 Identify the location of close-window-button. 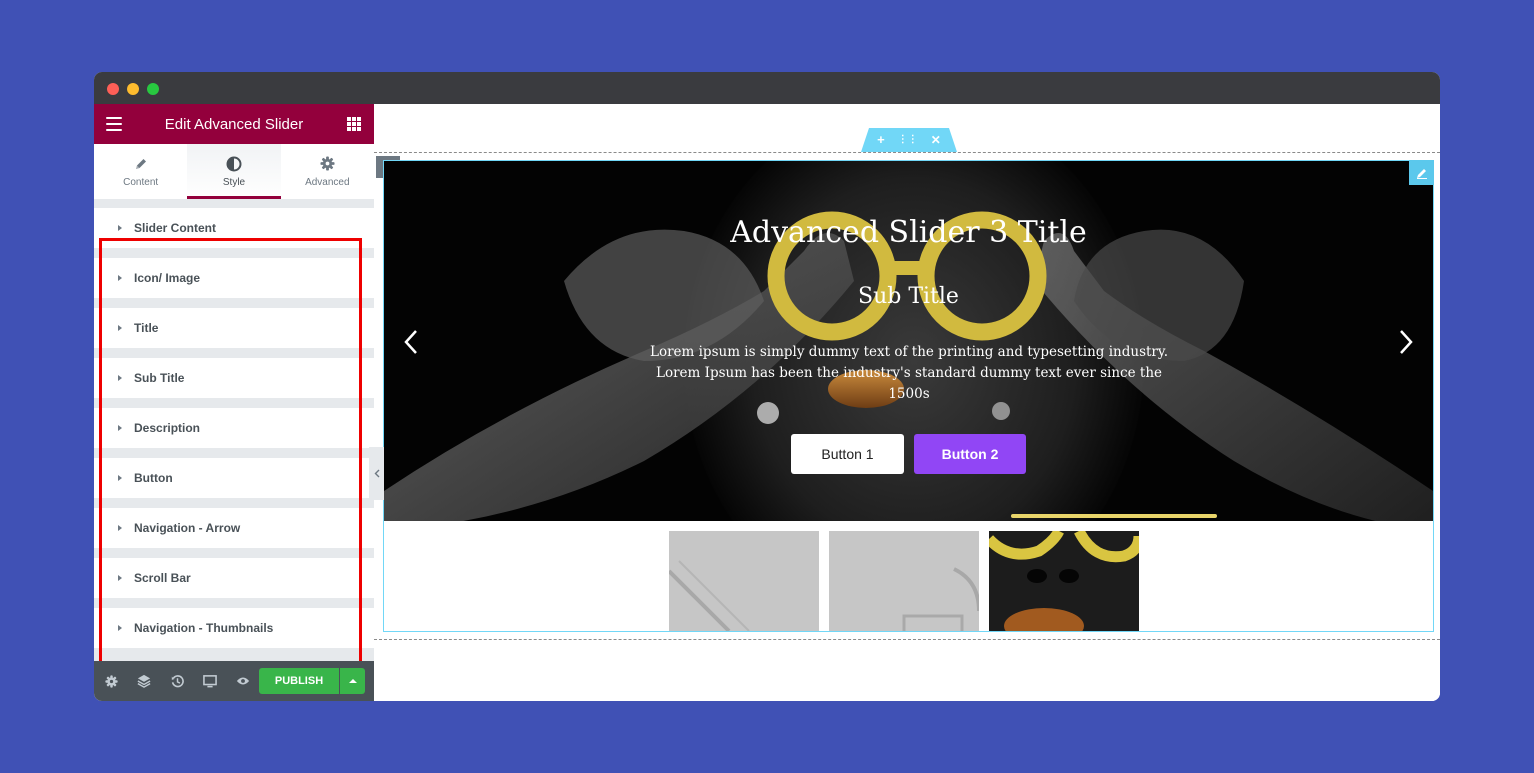
(113, 89).